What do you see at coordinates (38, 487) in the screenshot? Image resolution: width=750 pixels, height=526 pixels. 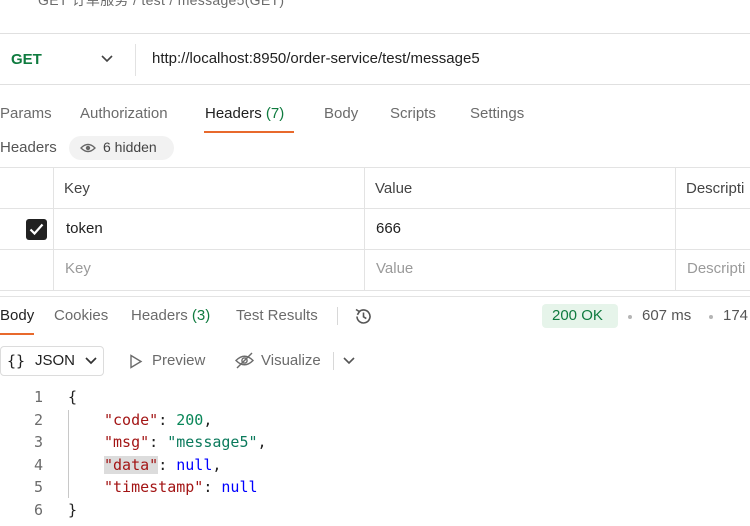 I see `line-number: 5` at bounding box center [38, 487].